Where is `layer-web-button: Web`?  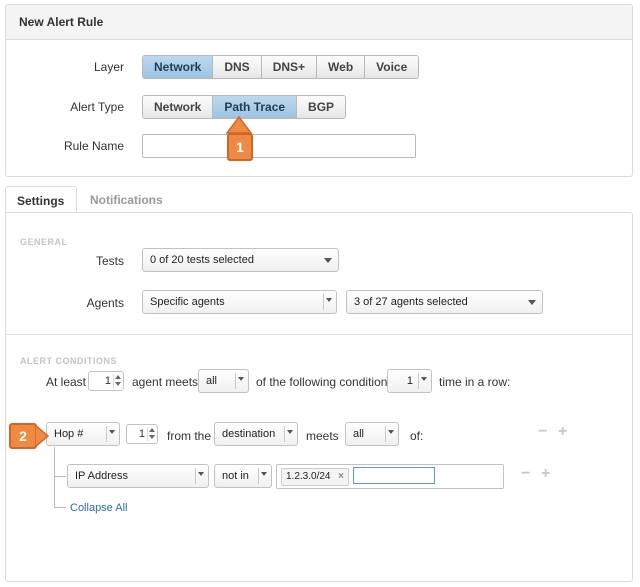
layer-web-button: Web is located at coordinates (340, 67).